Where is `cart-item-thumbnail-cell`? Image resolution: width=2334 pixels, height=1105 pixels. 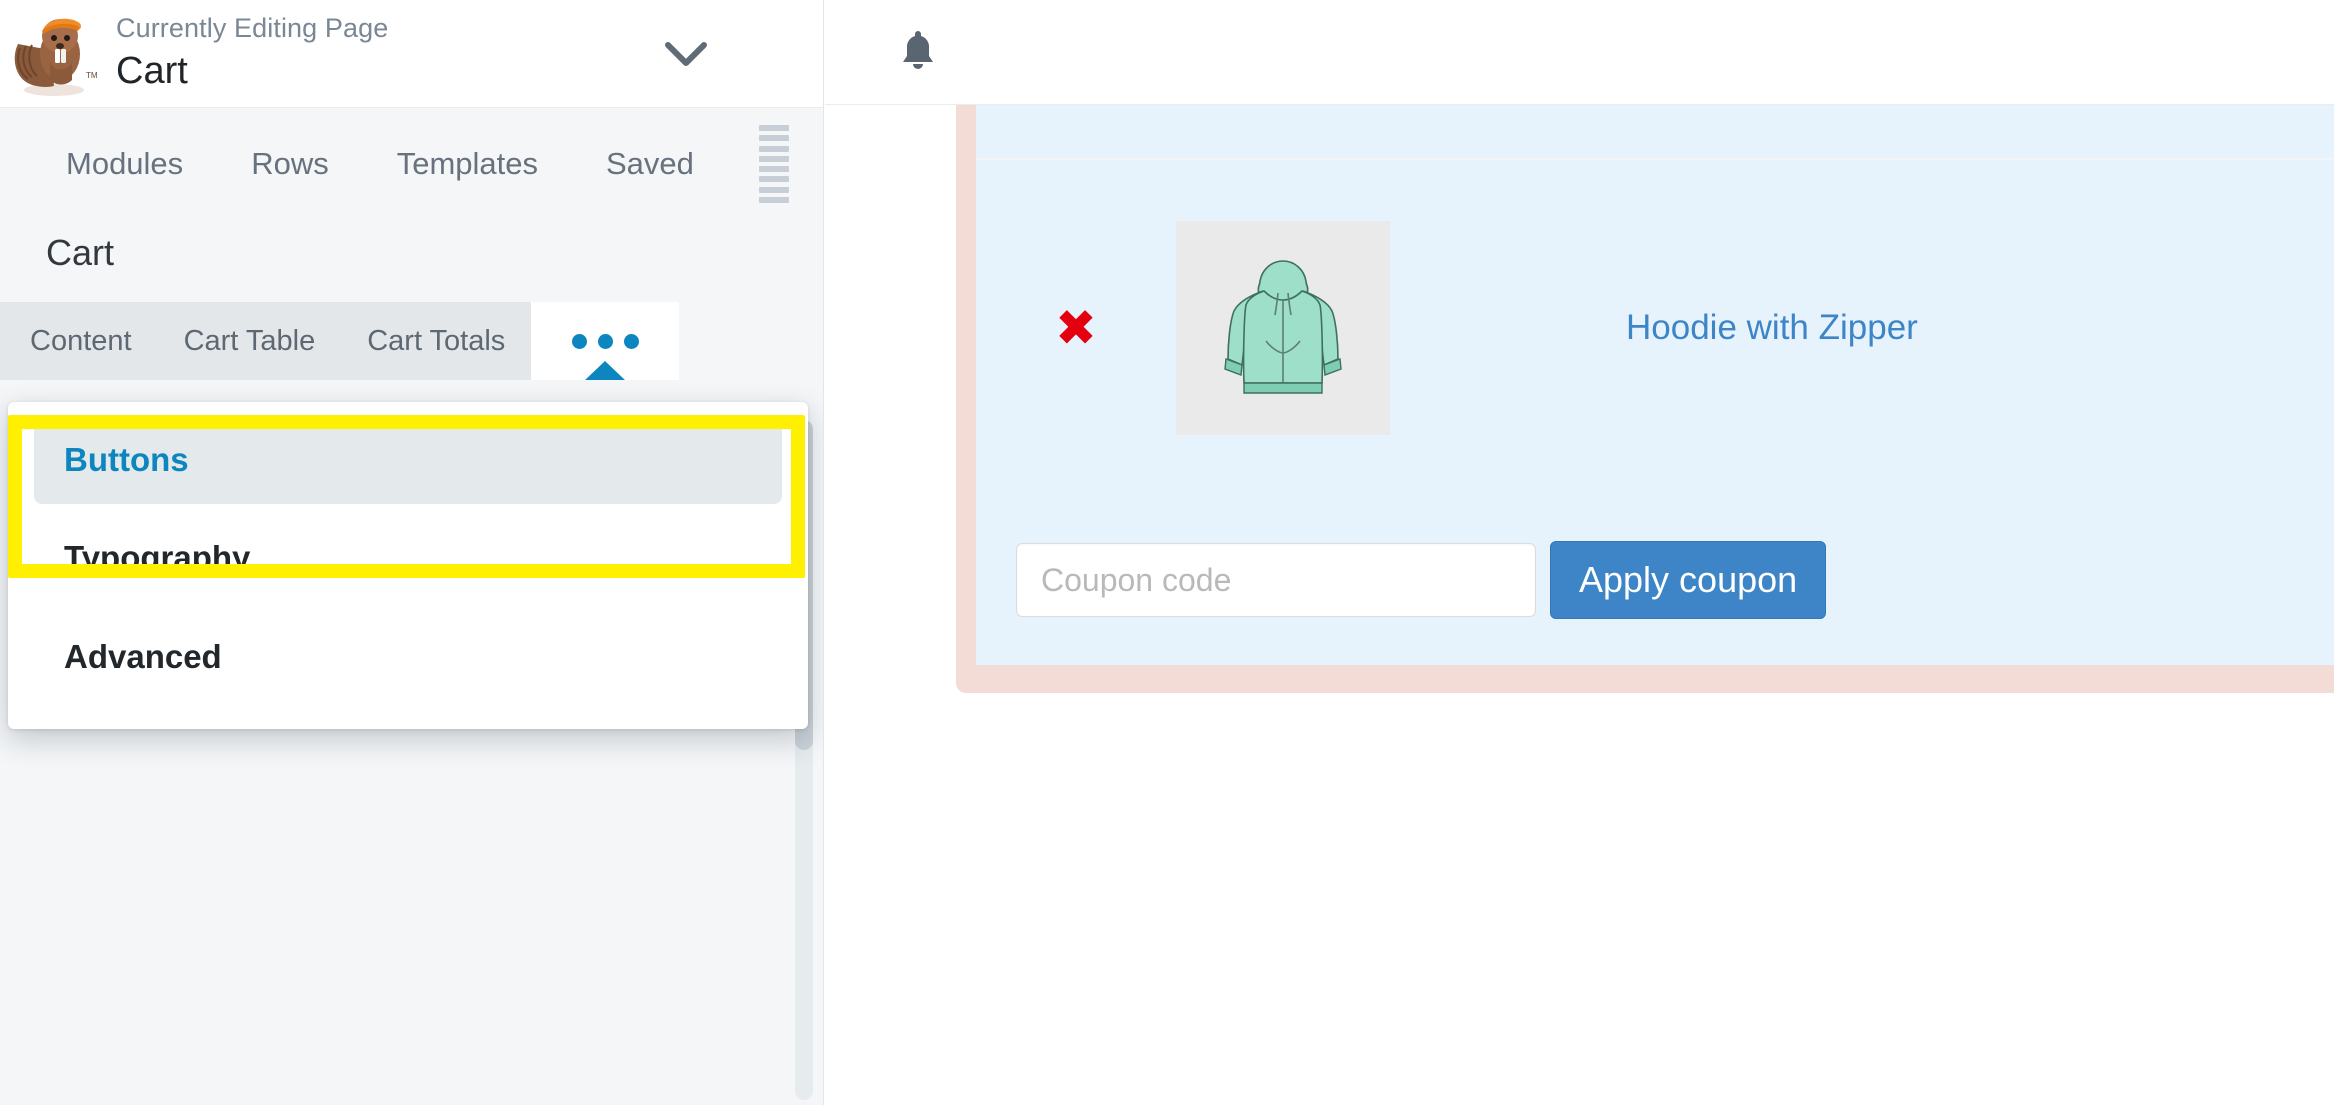
cart-item-thumbnail-cell is located at coordinates (1336, 327).